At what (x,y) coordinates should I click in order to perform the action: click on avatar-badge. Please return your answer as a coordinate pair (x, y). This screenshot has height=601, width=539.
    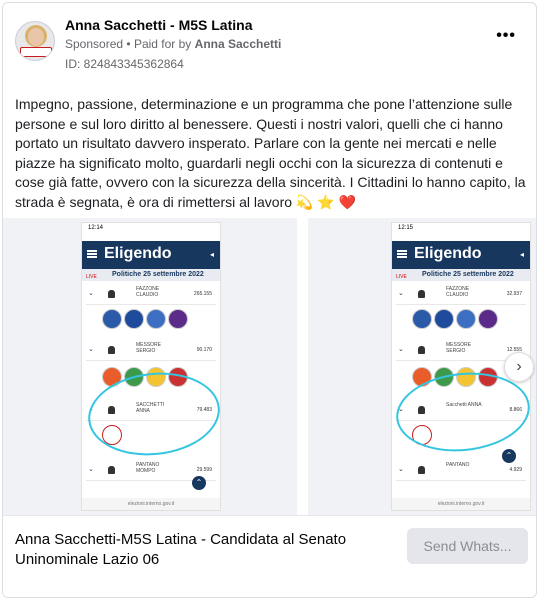
    Looking at the image, I should click on (36, 52).